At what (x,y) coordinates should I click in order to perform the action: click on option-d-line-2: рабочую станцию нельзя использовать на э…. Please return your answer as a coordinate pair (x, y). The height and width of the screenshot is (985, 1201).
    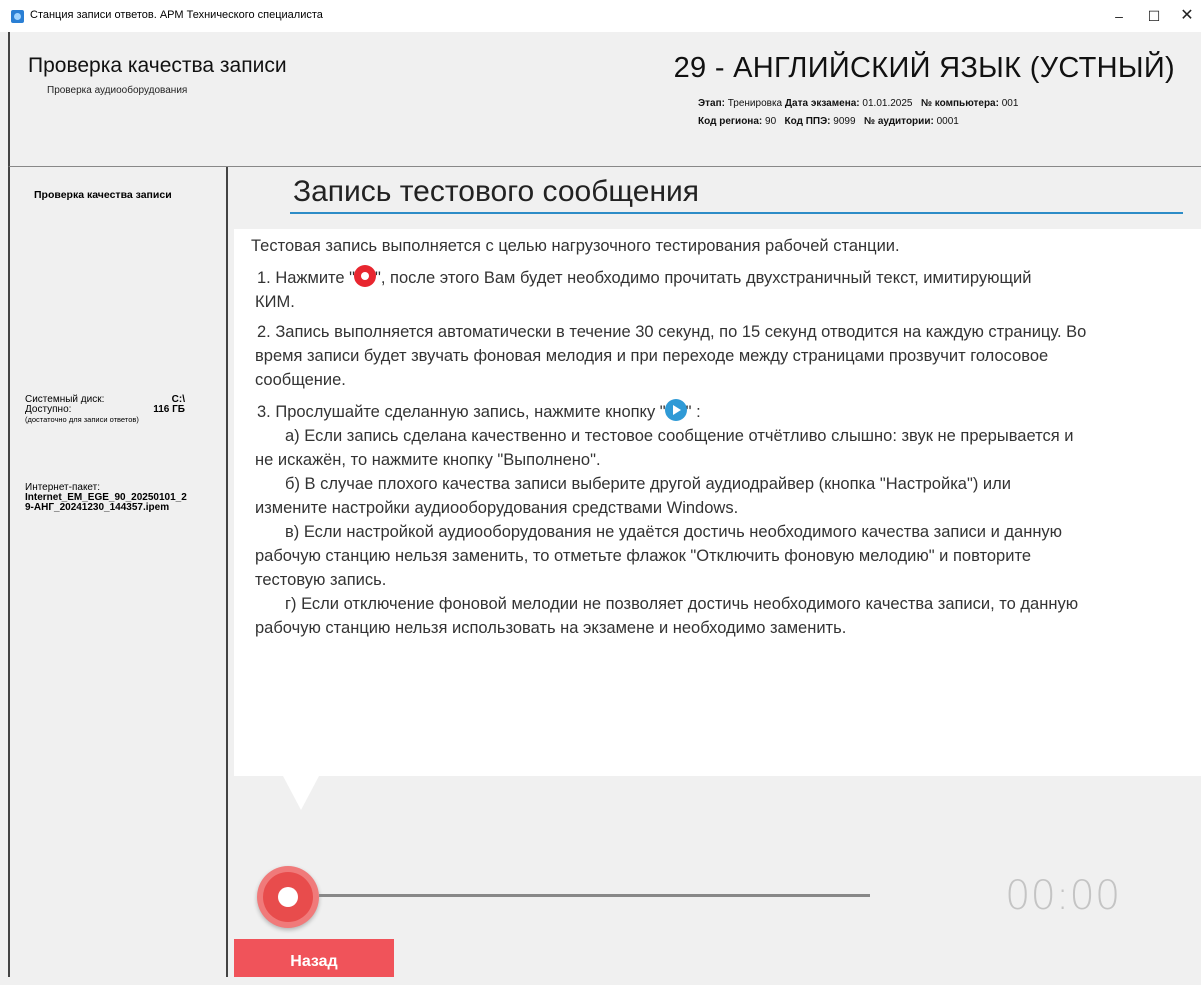
    Looking at the image, I should click on (551, 628).